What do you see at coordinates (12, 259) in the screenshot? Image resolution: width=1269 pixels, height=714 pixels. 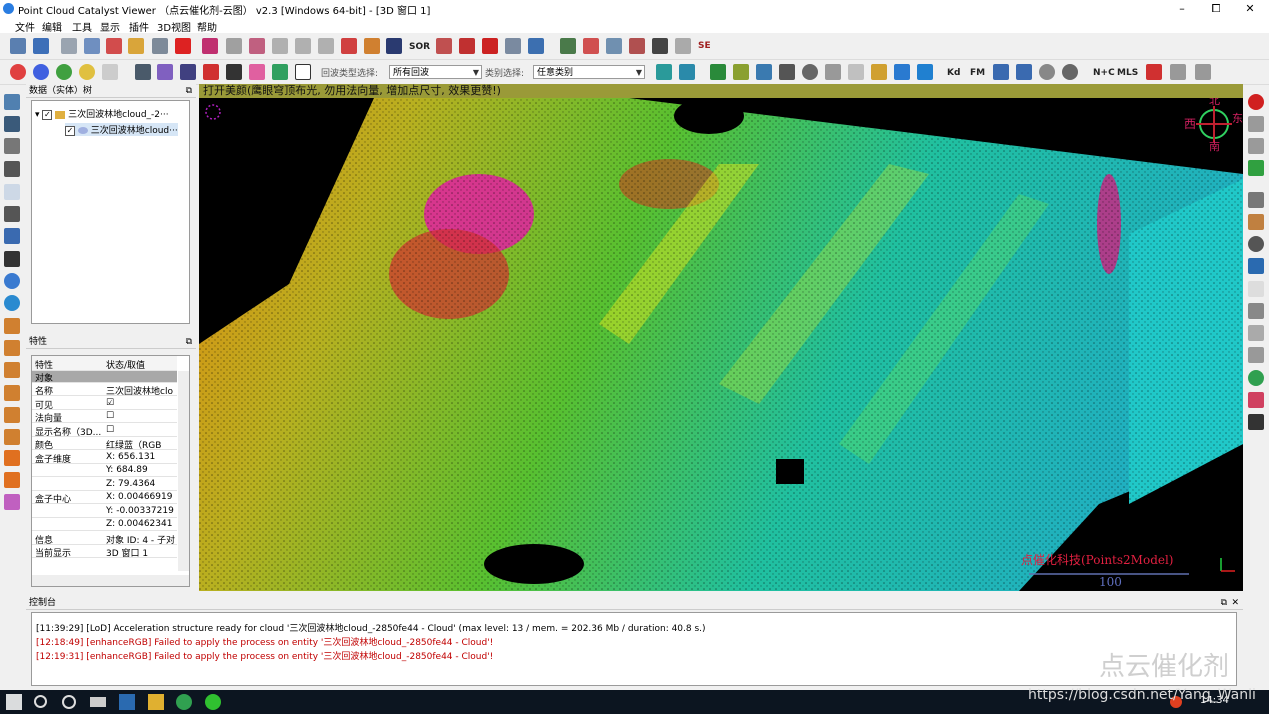 I see `pan-icon` at bounding box center [12, 259].